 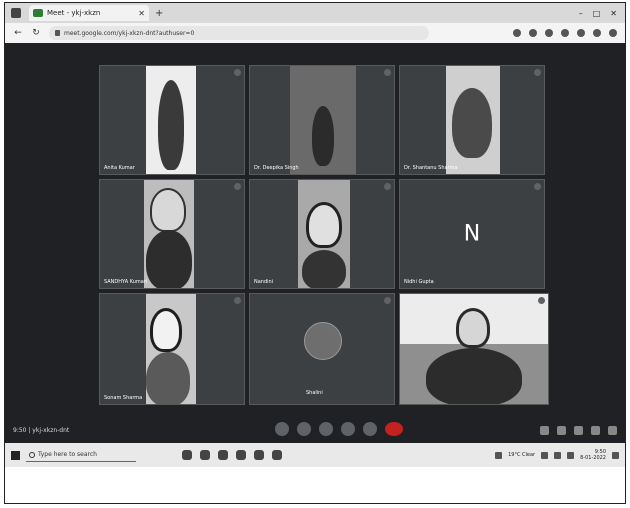 What do you see at coordinates (129, 33) in the screenshot?
I see `url-text: meet.google.com/ykj-xkzn-dnt?authuser=0` at bounding box center [129, 33].